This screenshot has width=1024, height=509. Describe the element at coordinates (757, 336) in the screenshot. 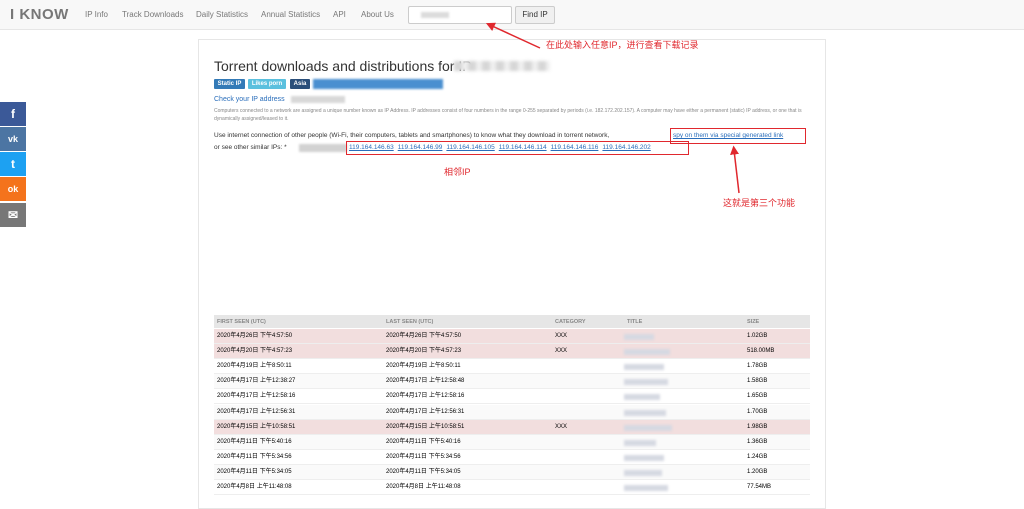

I see `cell-size: 1.02GB` at that location.